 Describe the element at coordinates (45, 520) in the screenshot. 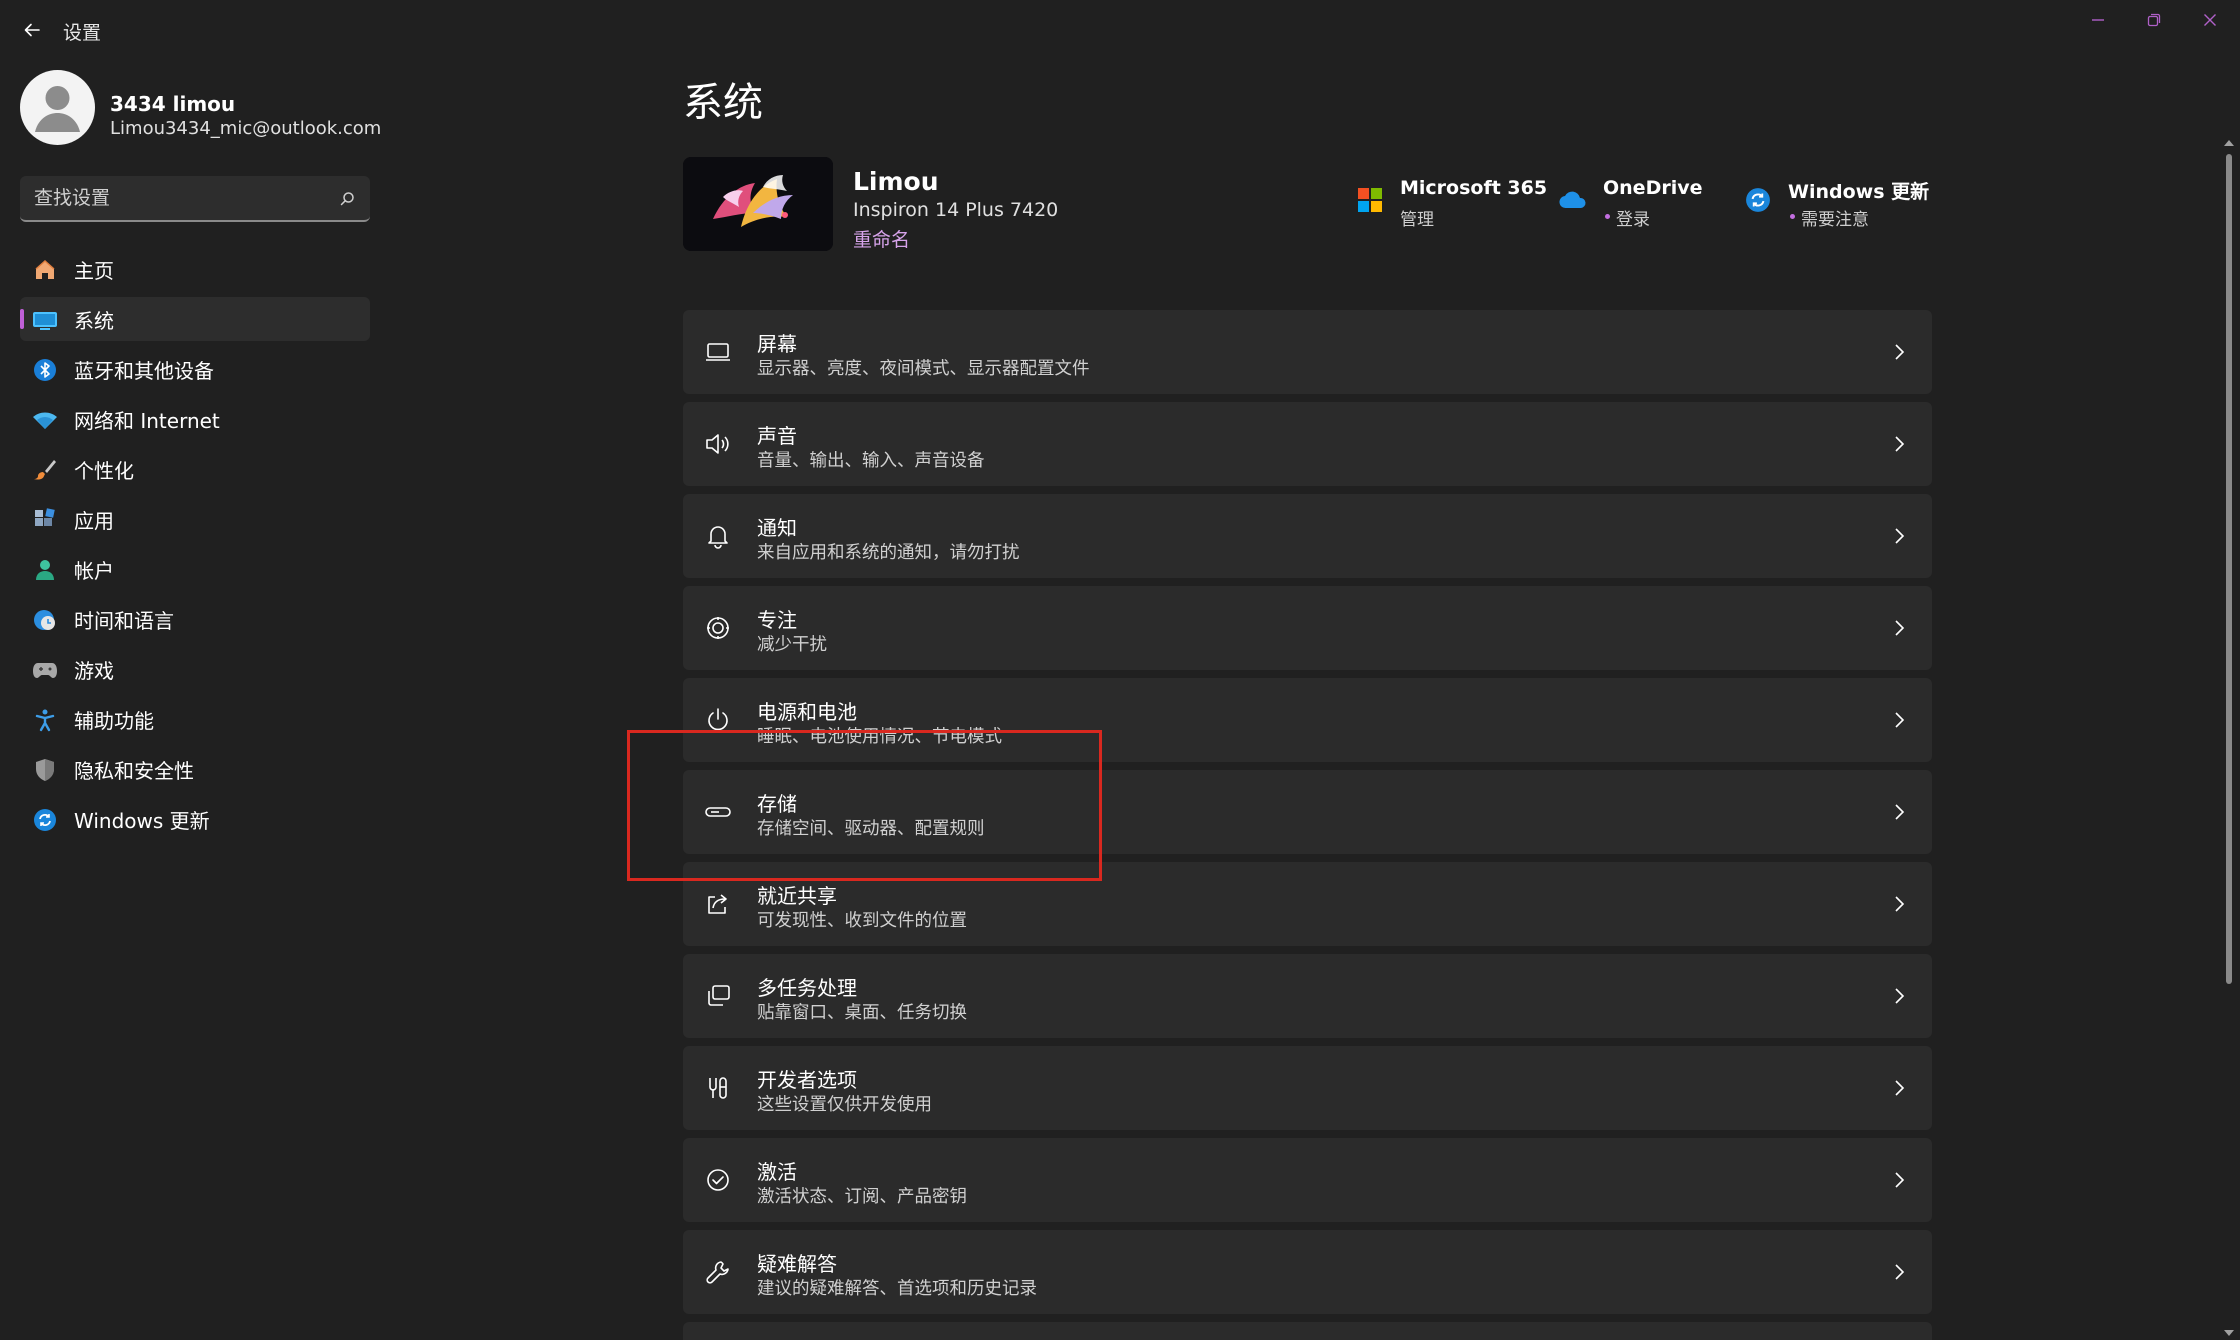

I see `apps-icon` at that location.